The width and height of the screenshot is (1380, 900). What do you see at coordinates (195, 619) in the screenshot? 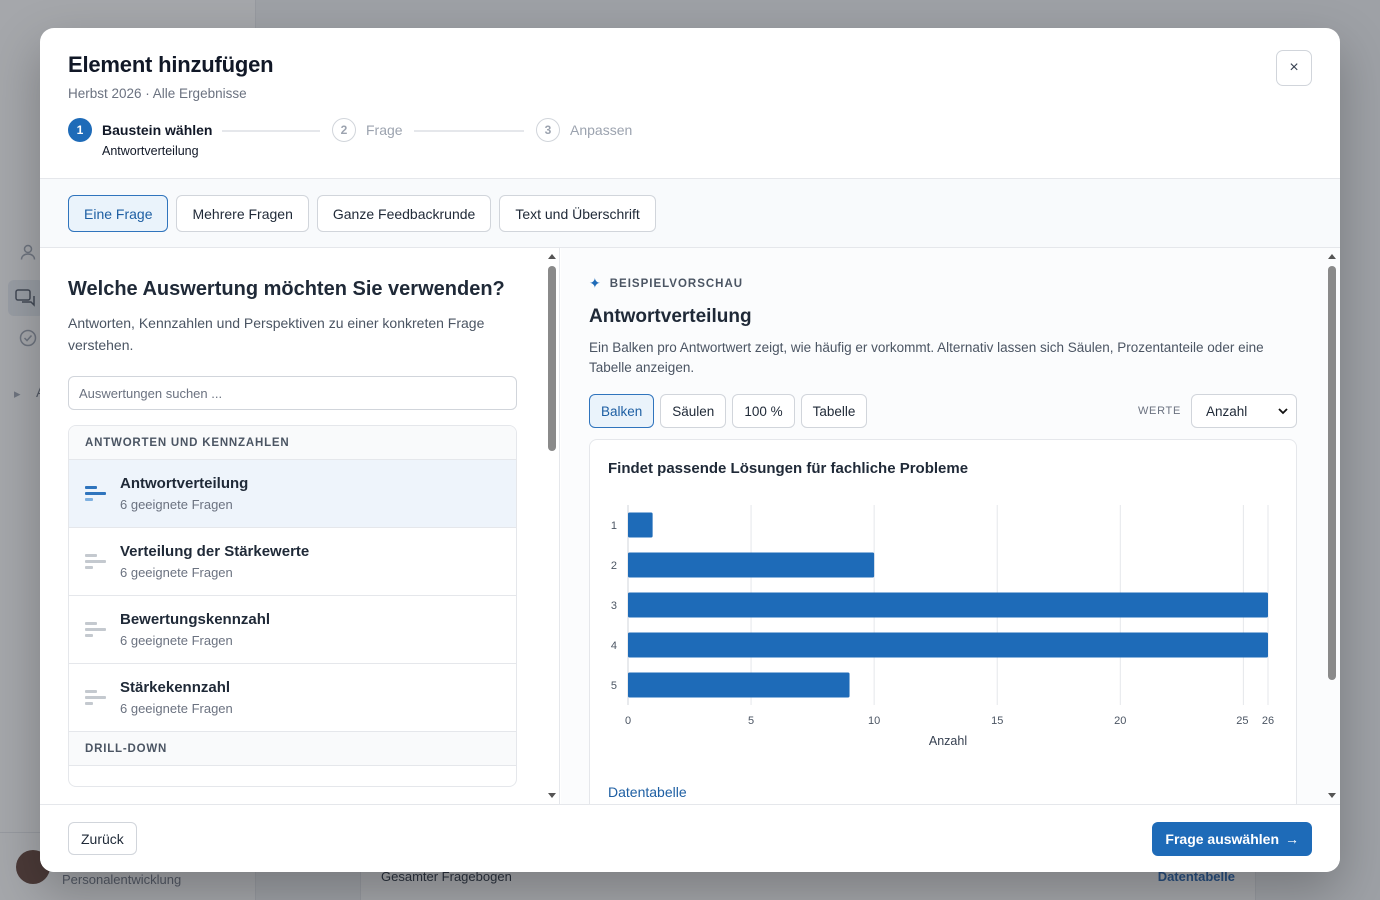
I see `list-item-title: Bewertungskennzahl` at bounding box center [195, 619].